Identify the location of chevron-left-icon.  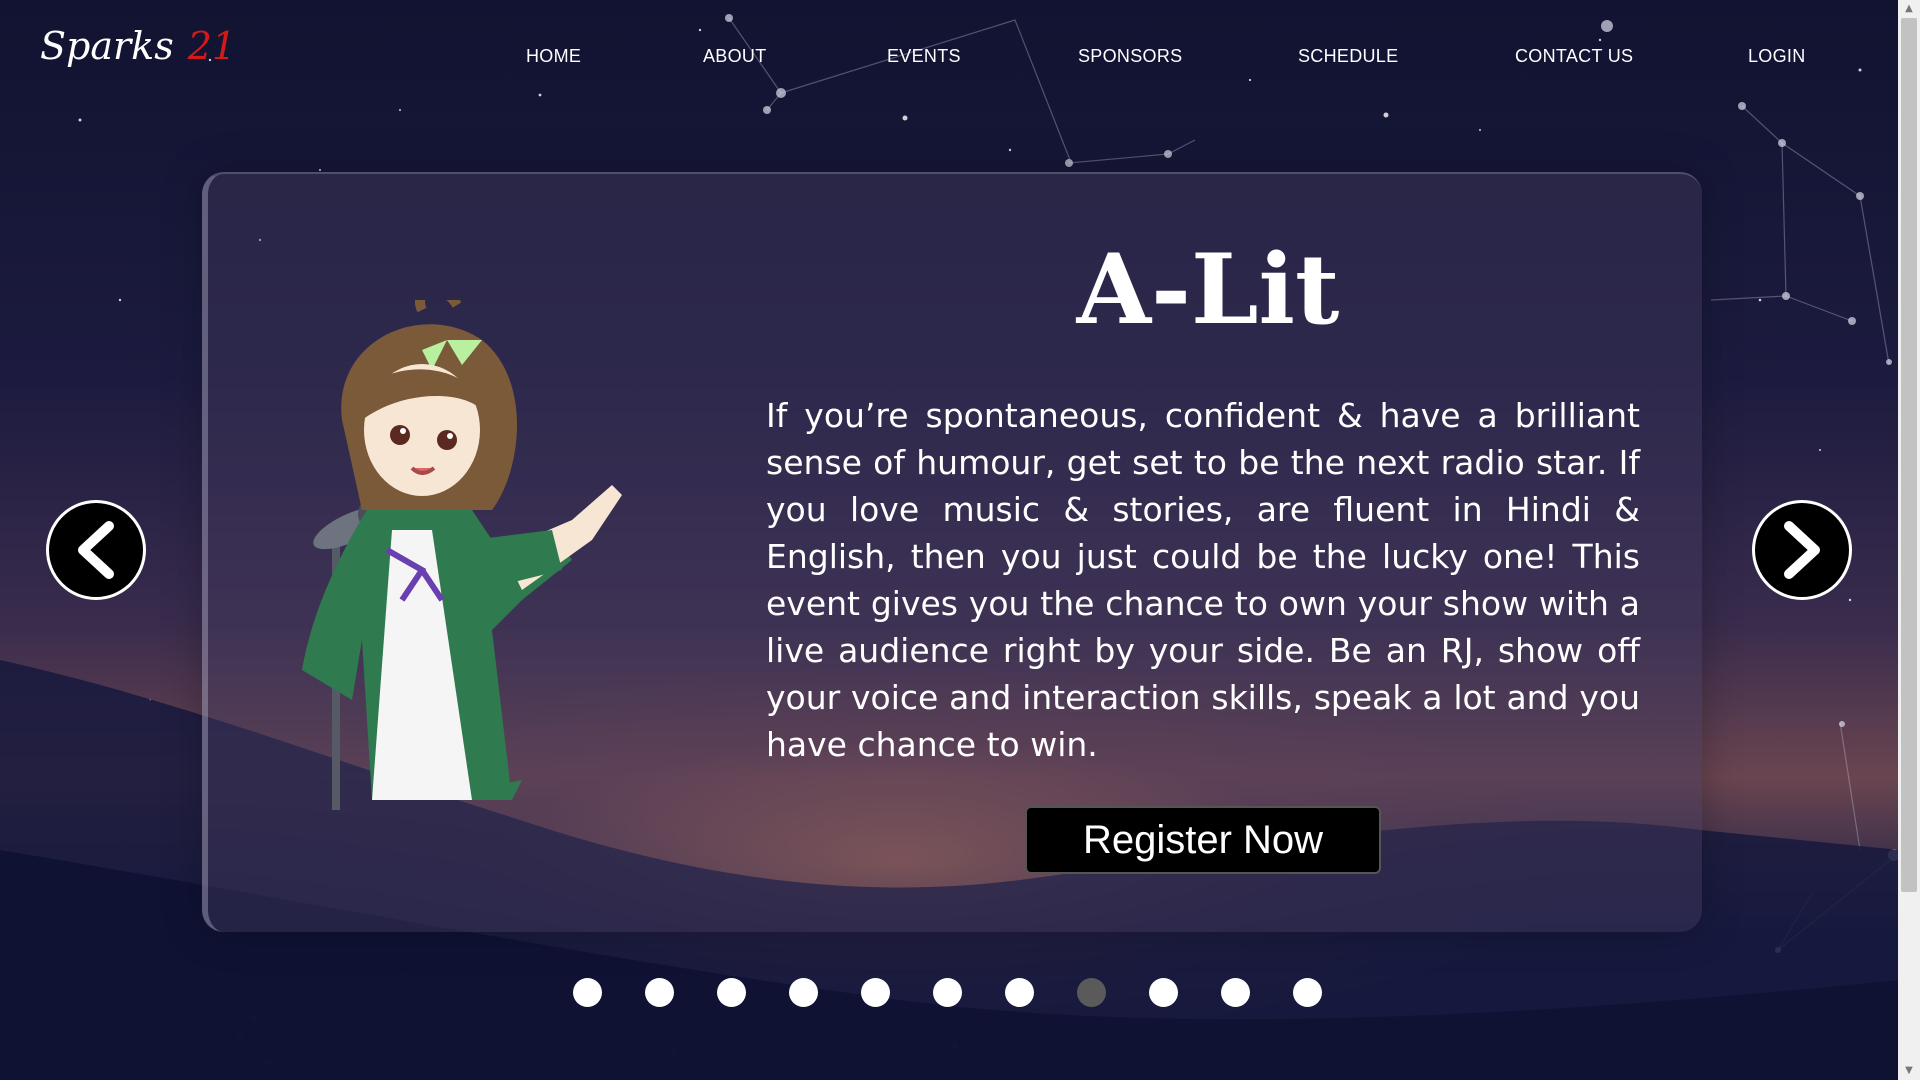
(96, 550).